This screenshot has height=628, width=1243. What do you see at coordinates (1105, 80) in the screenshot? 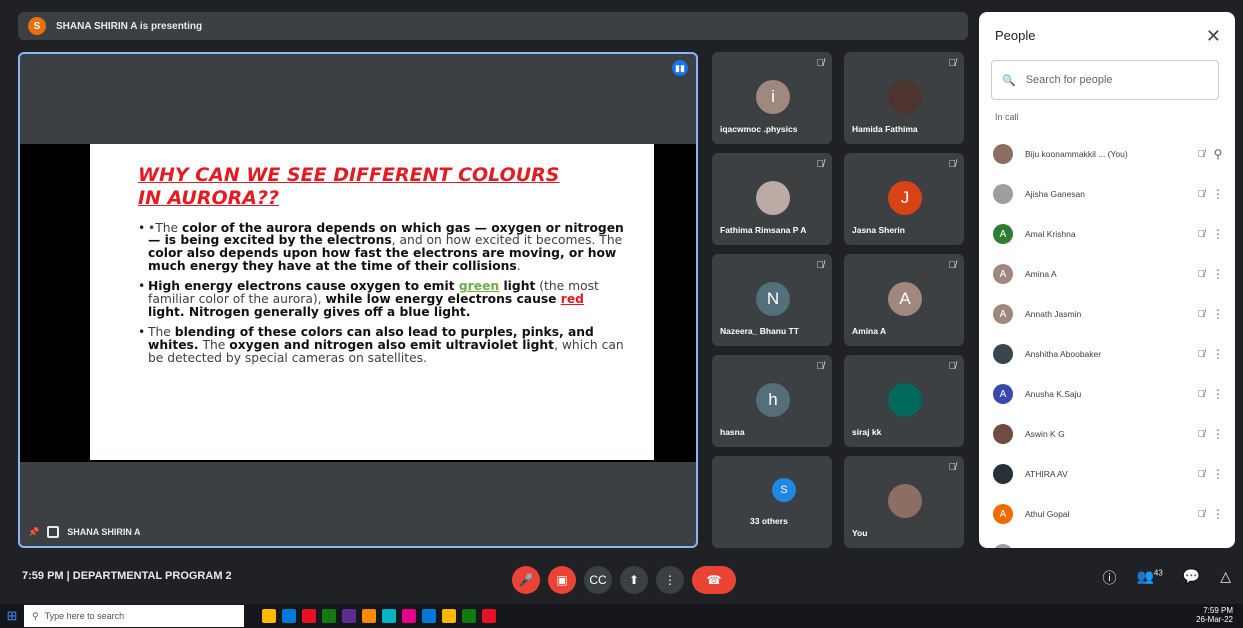
I see `search-people-input: 🔍 Search for people` at bounding box center [1105, 80].